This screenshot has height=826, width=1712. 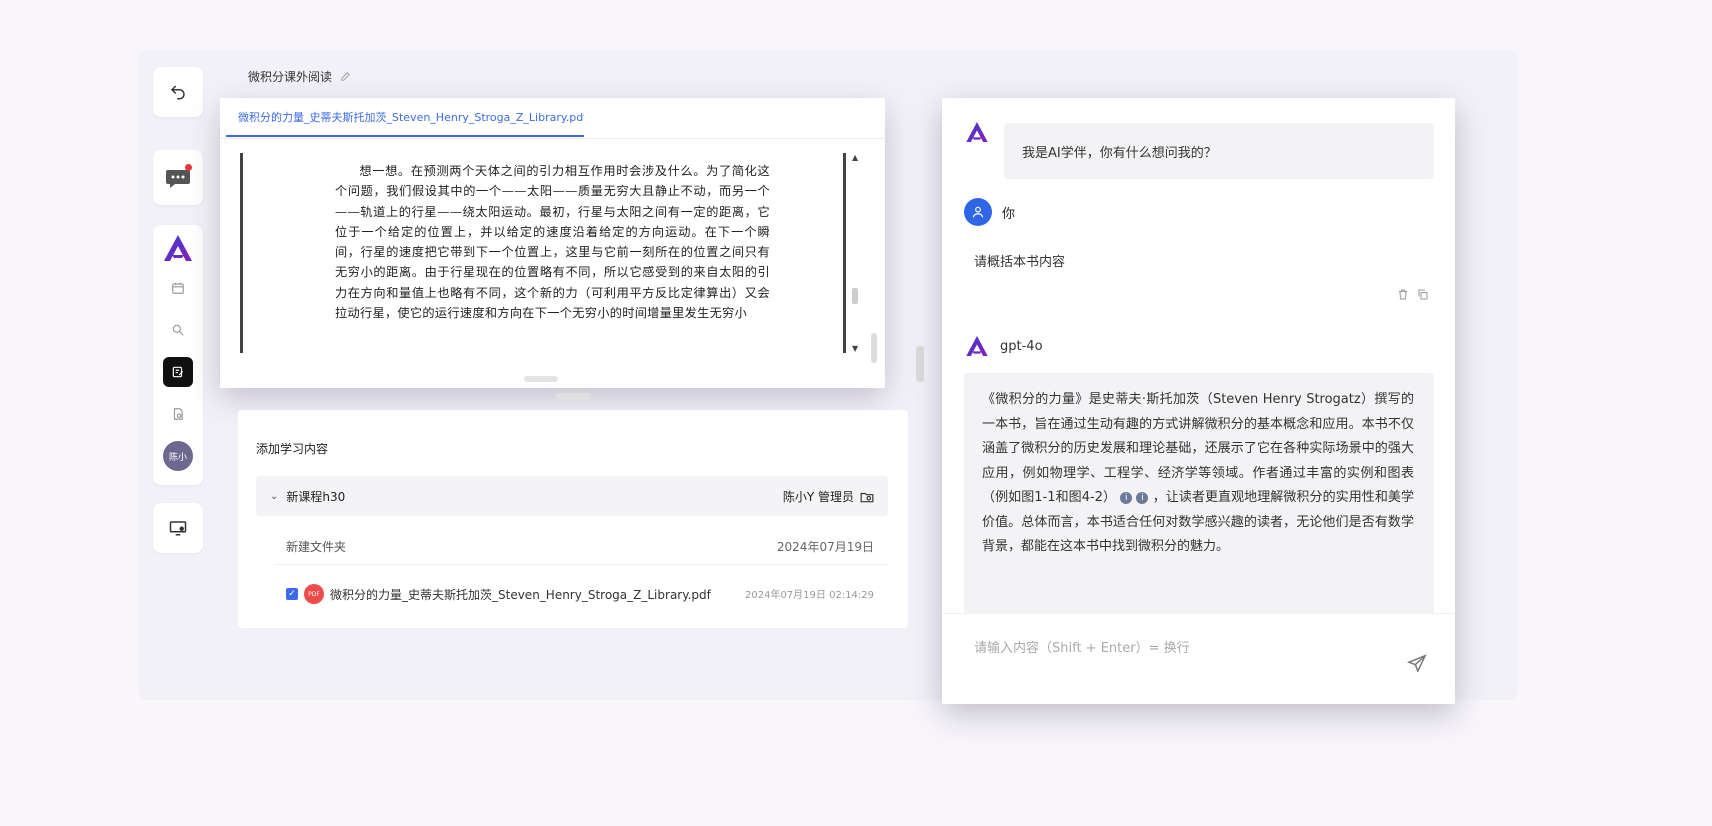 I want to click on monitor-icon, so click(x=178, y=528).